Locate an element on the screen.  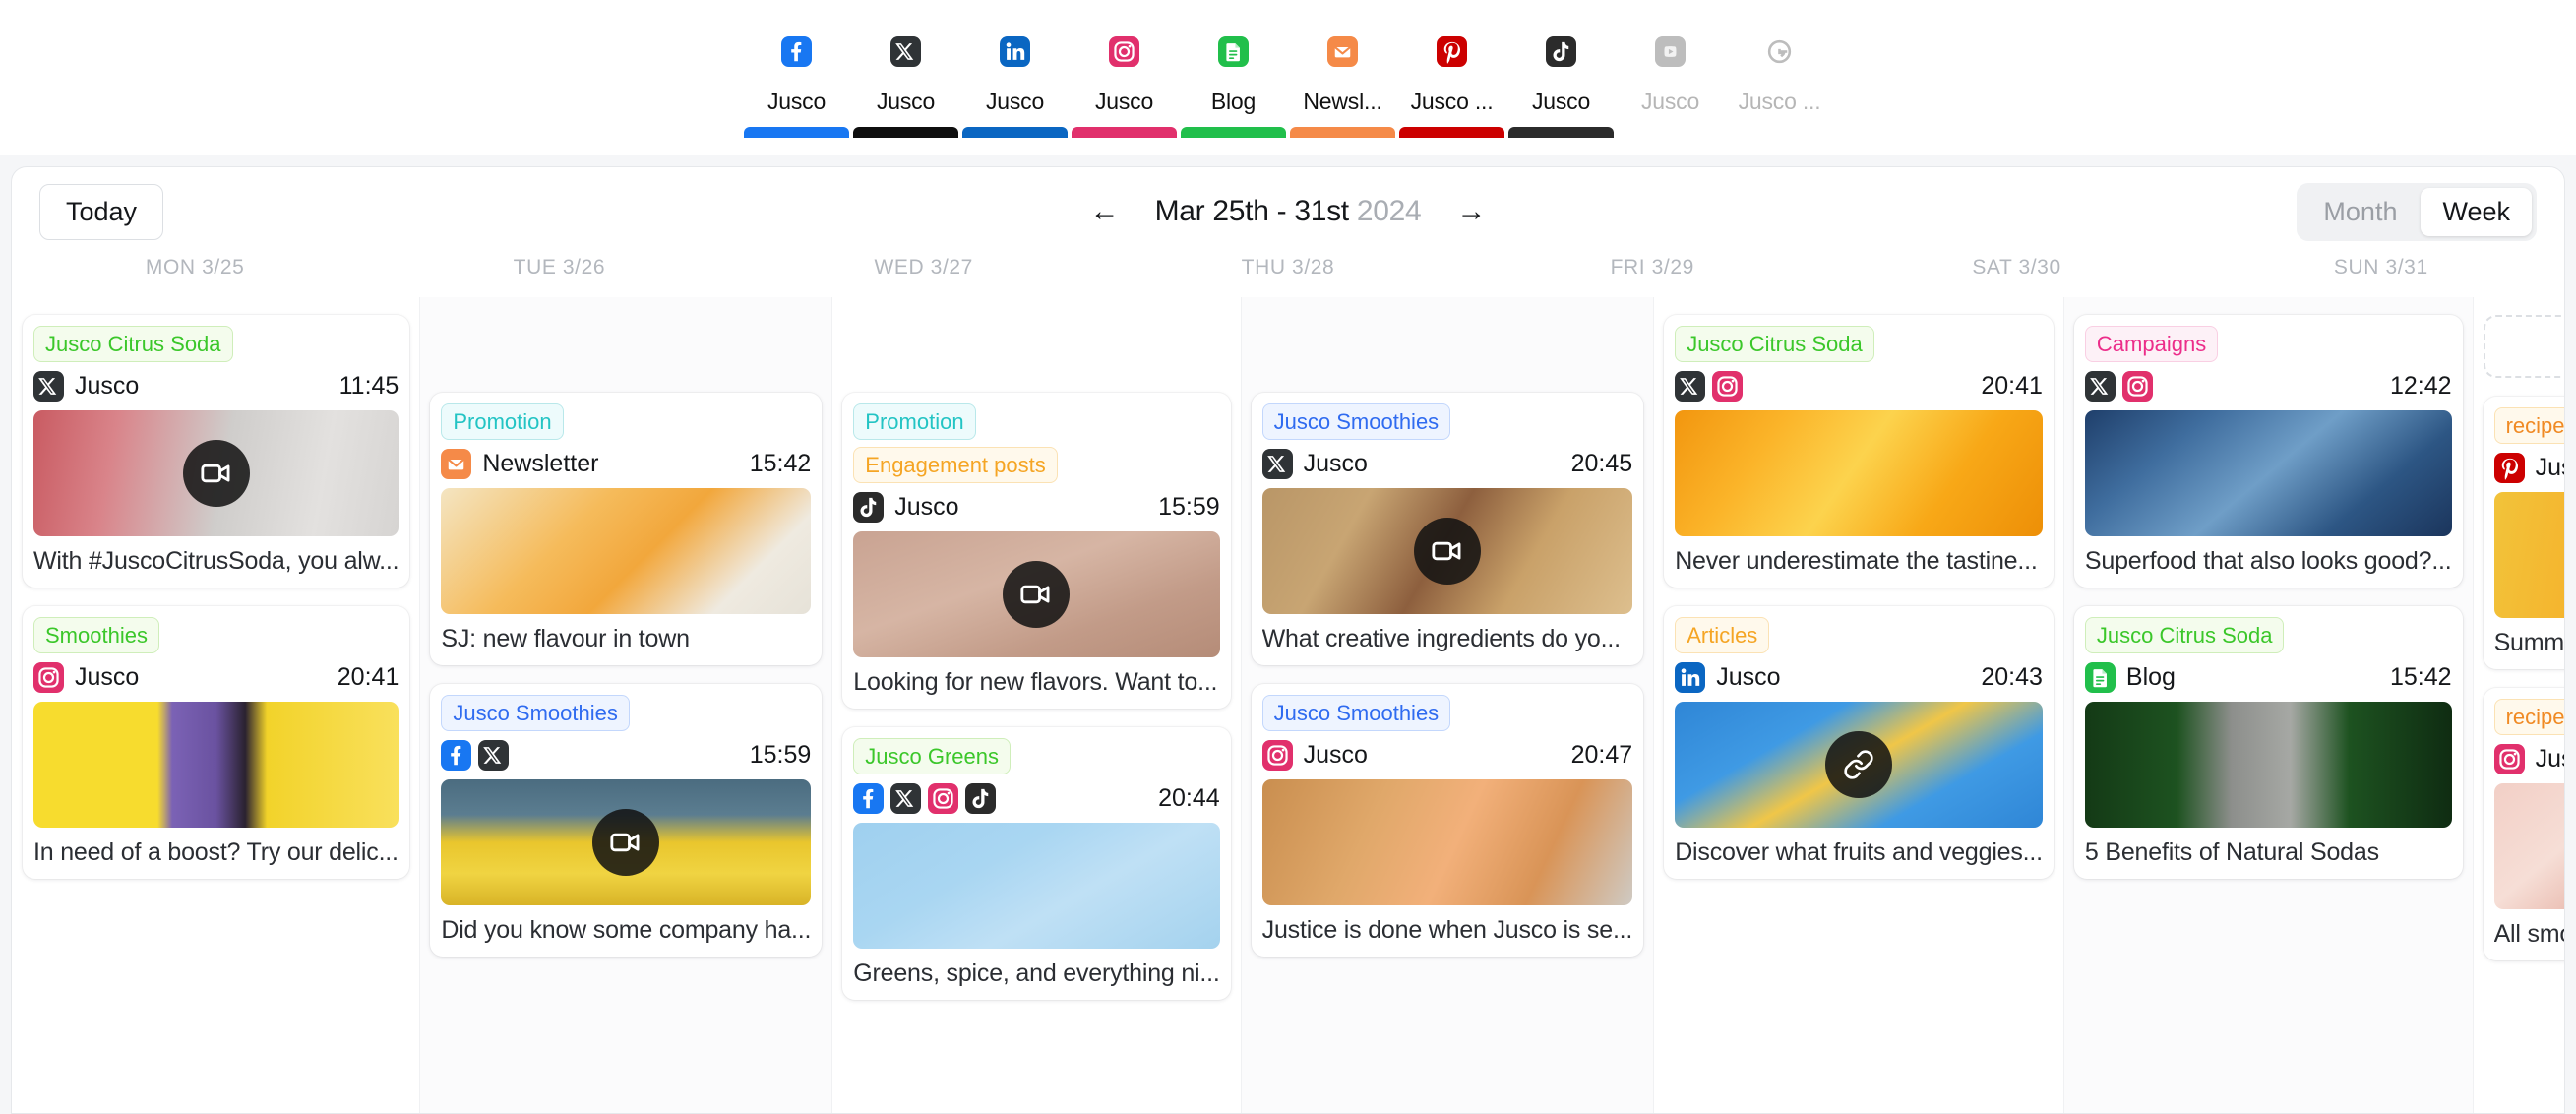
post-time: 20:45 is located at coordinates (1601, 464).